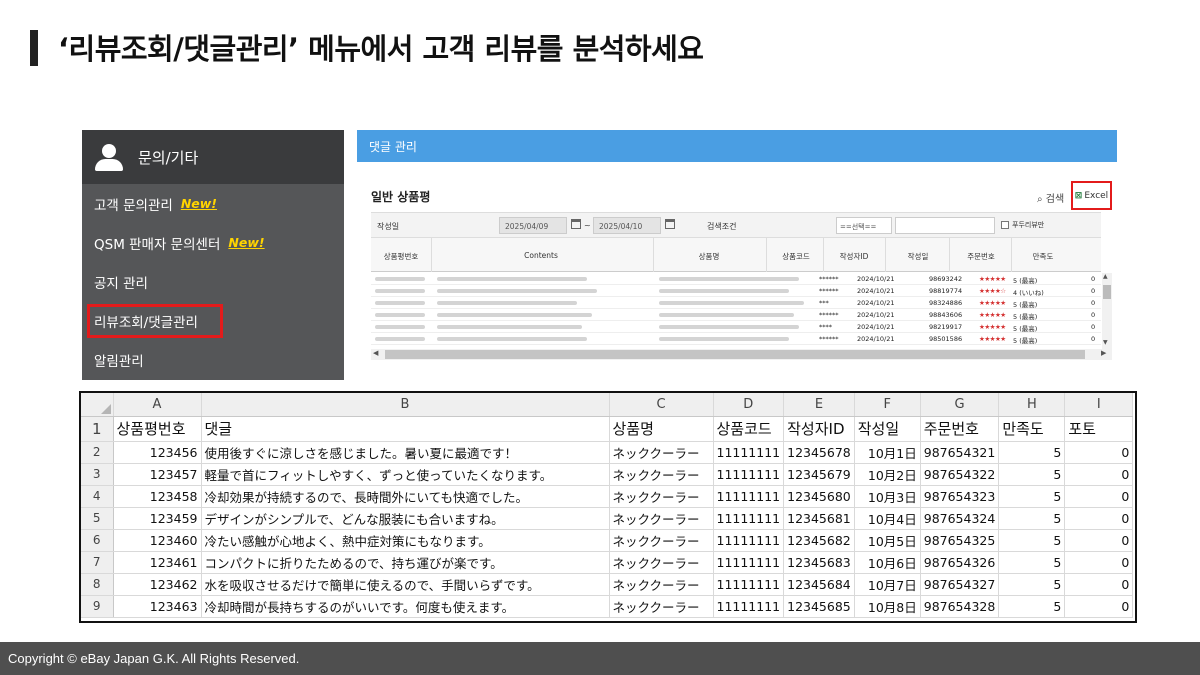 This screenshot has width=1200, height=675. What do you see at coordinates (819, 584) in the screenshot?
I see `sheet-cell: 12345684` at bounding box center [819, 584].